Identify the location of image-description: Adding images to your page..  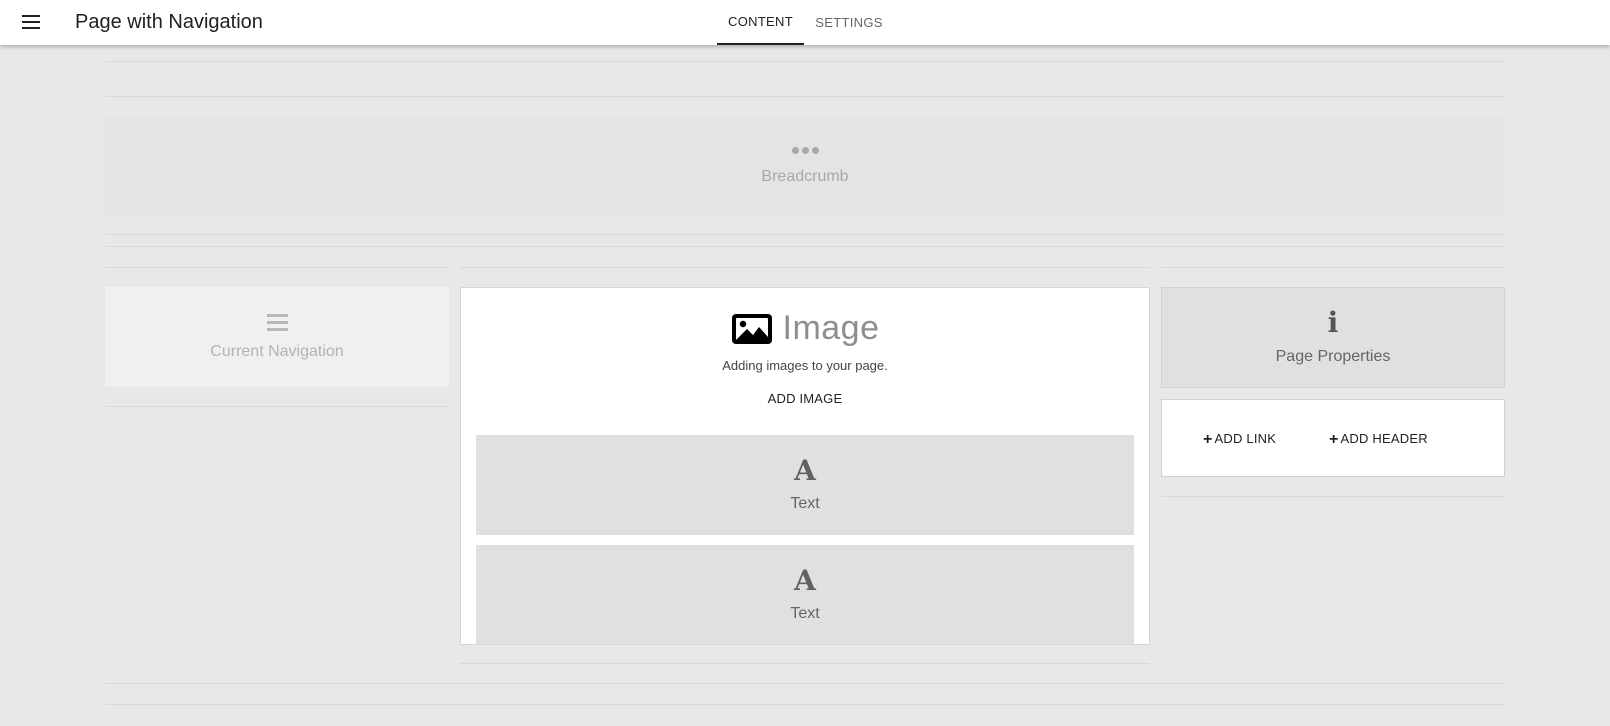
(805, 365).